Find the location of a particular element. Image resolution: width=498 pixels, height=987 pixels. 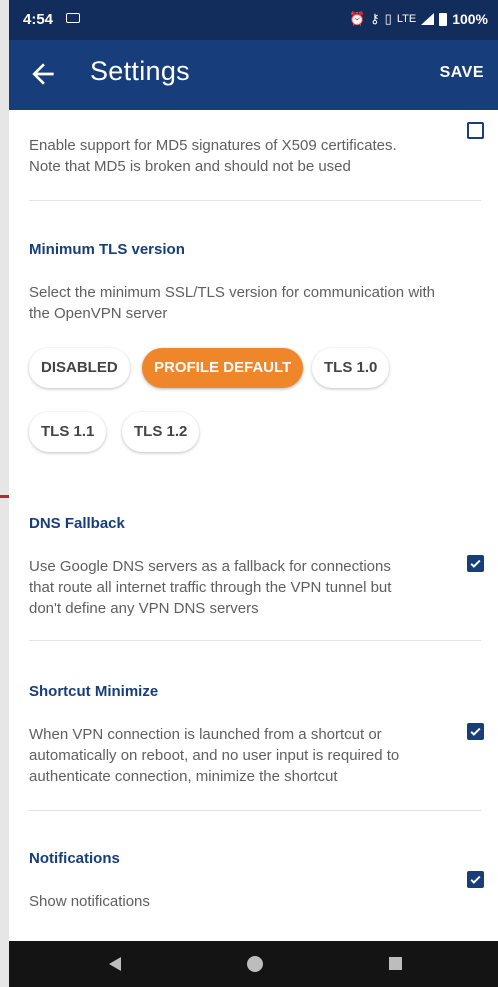

status-time: 4:54 is located at coordinates (38, 19).